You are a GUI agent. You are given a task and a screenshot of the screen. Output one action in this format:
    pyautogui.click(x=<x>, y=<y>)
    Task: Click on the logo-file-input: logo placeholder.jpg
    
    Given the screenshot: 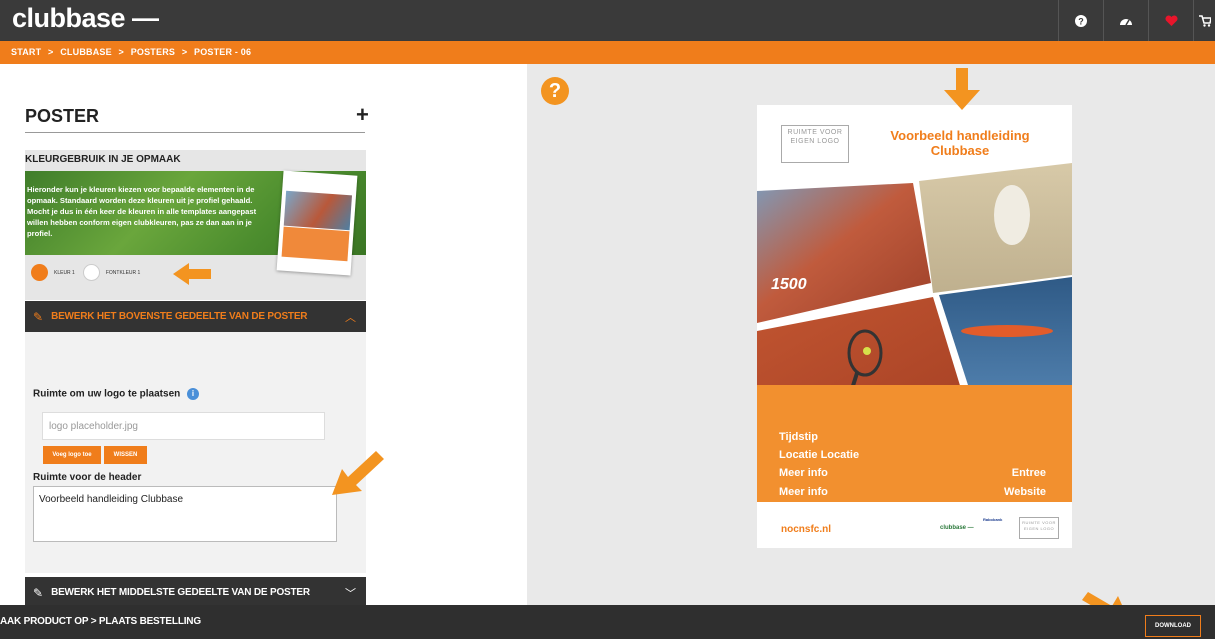 What is the action you would take?
    pyautogui.click(x=183, y=426)
    